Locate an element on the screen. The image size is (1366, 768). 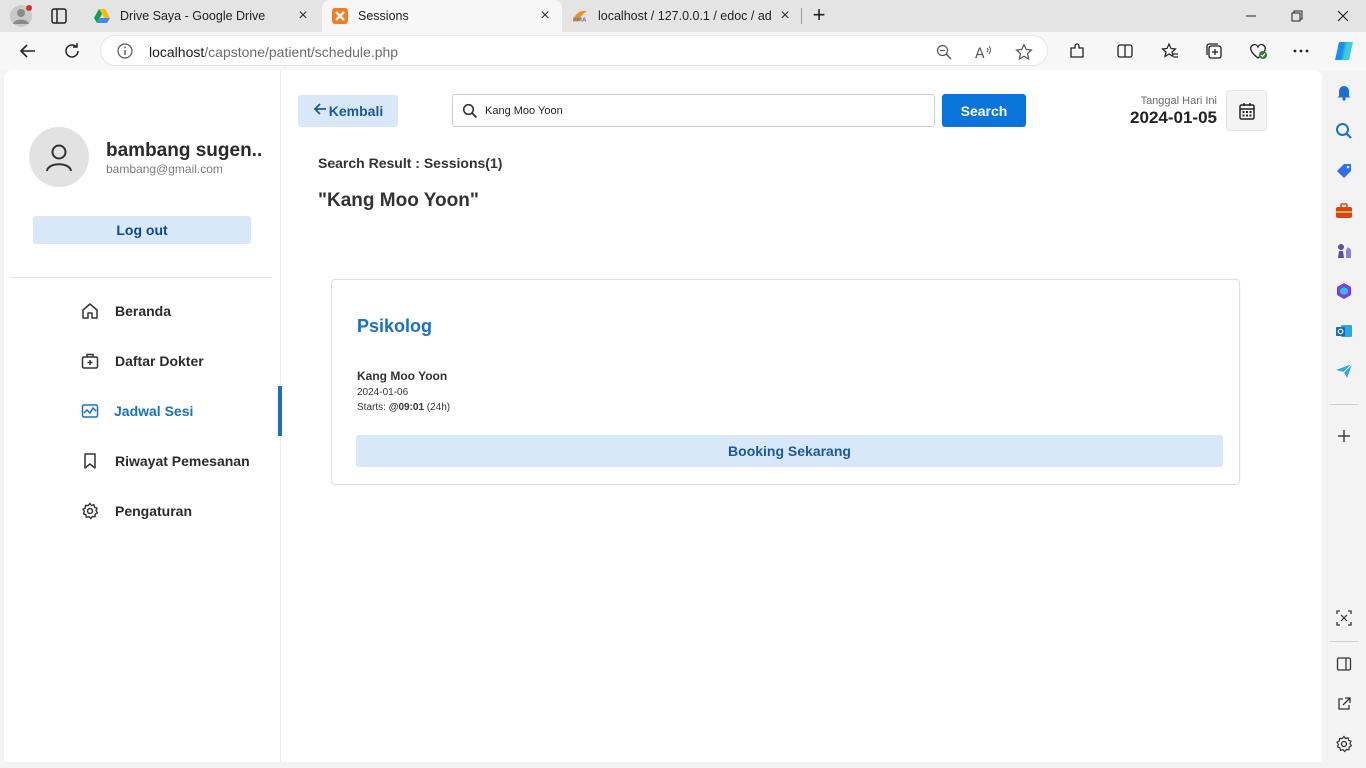
tab-title: Sessions is located at coordinates (383, 16).